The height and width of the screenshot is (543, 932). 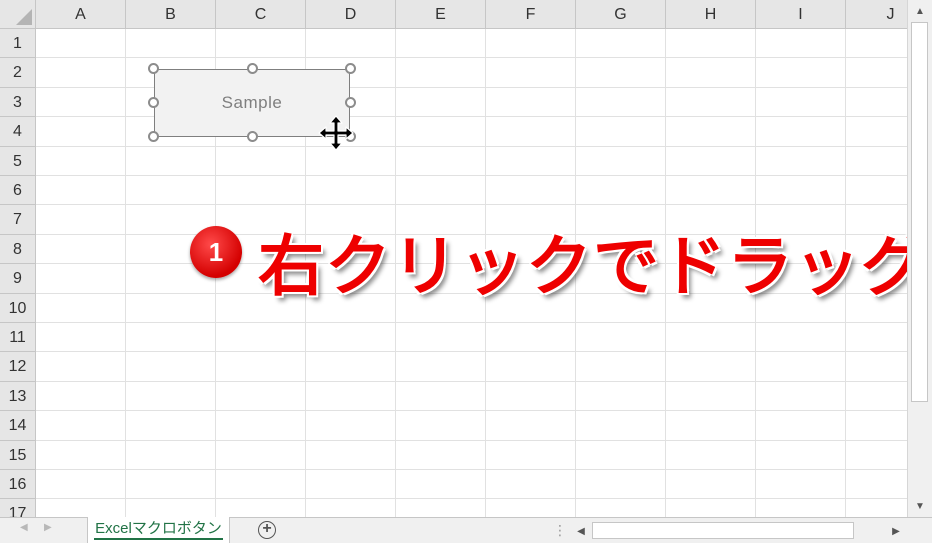 I want to click on row-header: 6, so click(x=18, y=191).